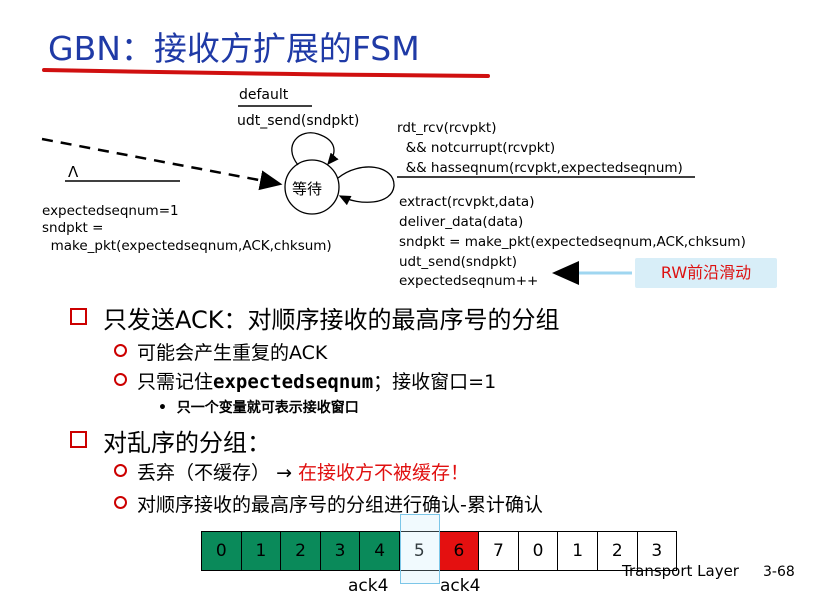 This screenshot has height=596, width=816. What do you see at coordinates (379, 551) in the screenshot?
I see `seq-cell-4: 4` at bounding box center [379, 551].